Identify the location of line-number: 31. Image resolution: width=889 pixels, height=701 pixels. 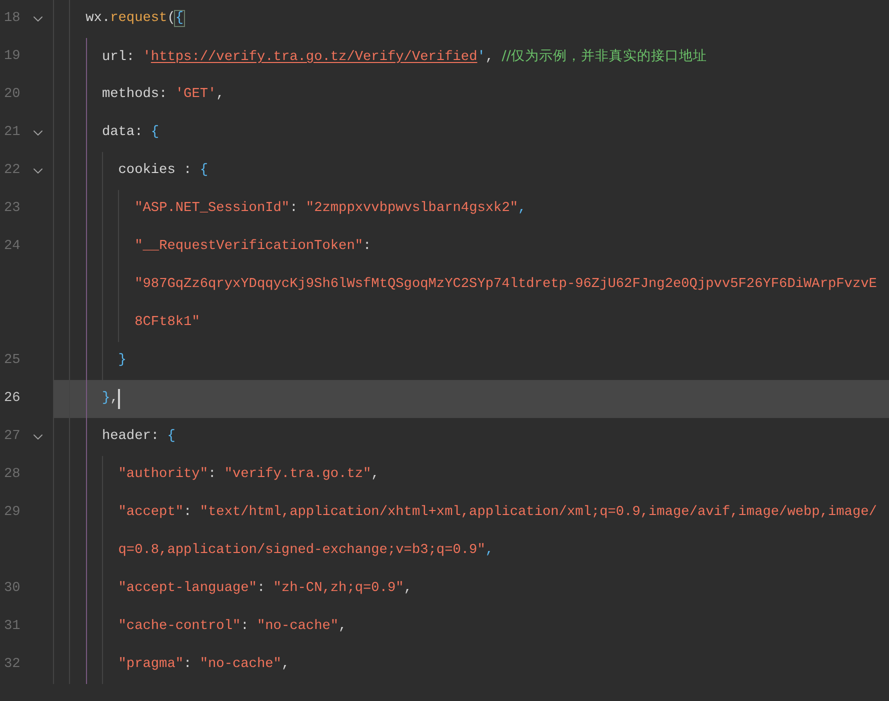
(12, 626).